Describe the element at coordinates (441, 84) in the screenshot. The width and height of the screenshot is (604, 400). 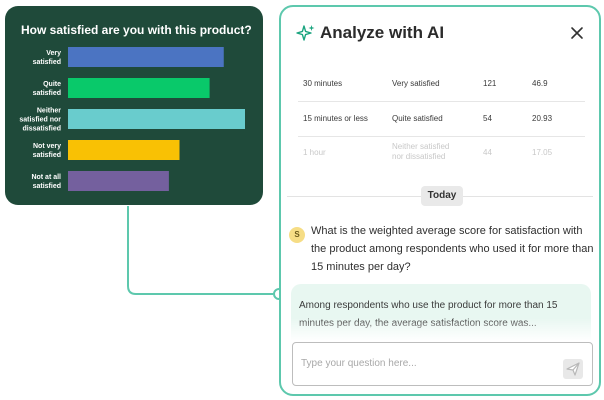
I see `table-row: 30 minutes Very satisfied 121 46.9` at that location.